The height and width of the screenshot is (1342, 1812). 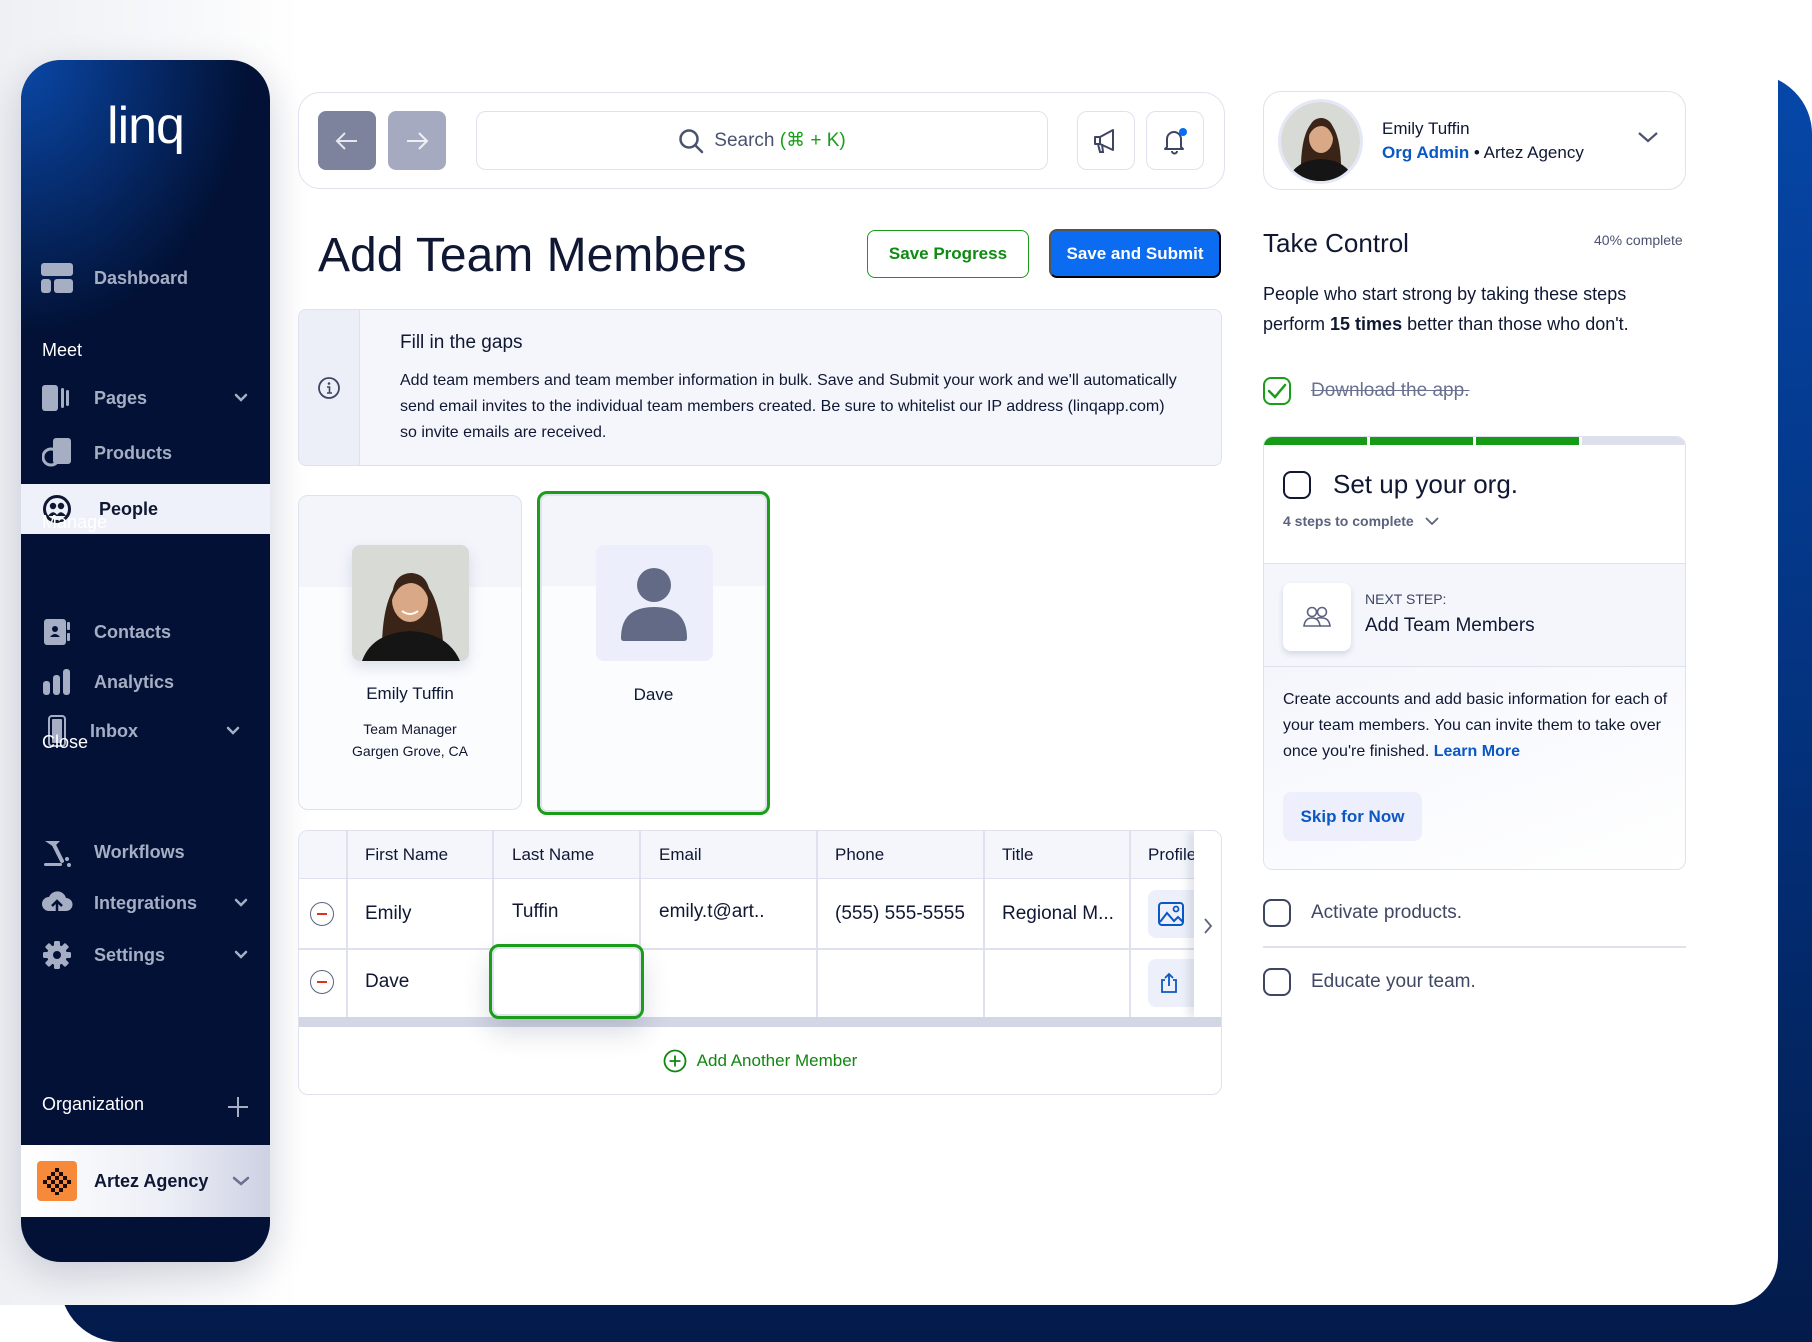 I want to click on sidebar-item-integrations: Integrations, so click(x=145, y=903).